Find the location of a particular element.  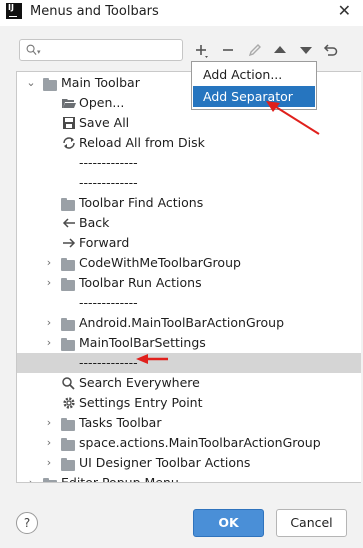

tree-item: Toolbar Find Actions is located at coordinates (189, 203).